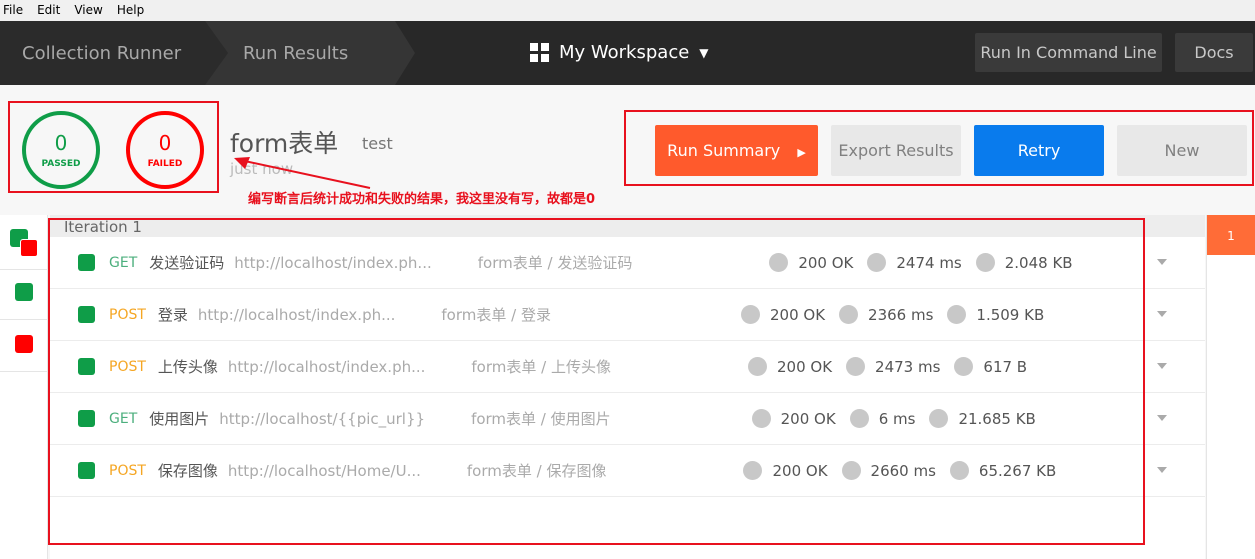  Describe the element at coordinates (536, 471) in the screenshot. I see `request-path: form表单 / 保存图像` at that location.